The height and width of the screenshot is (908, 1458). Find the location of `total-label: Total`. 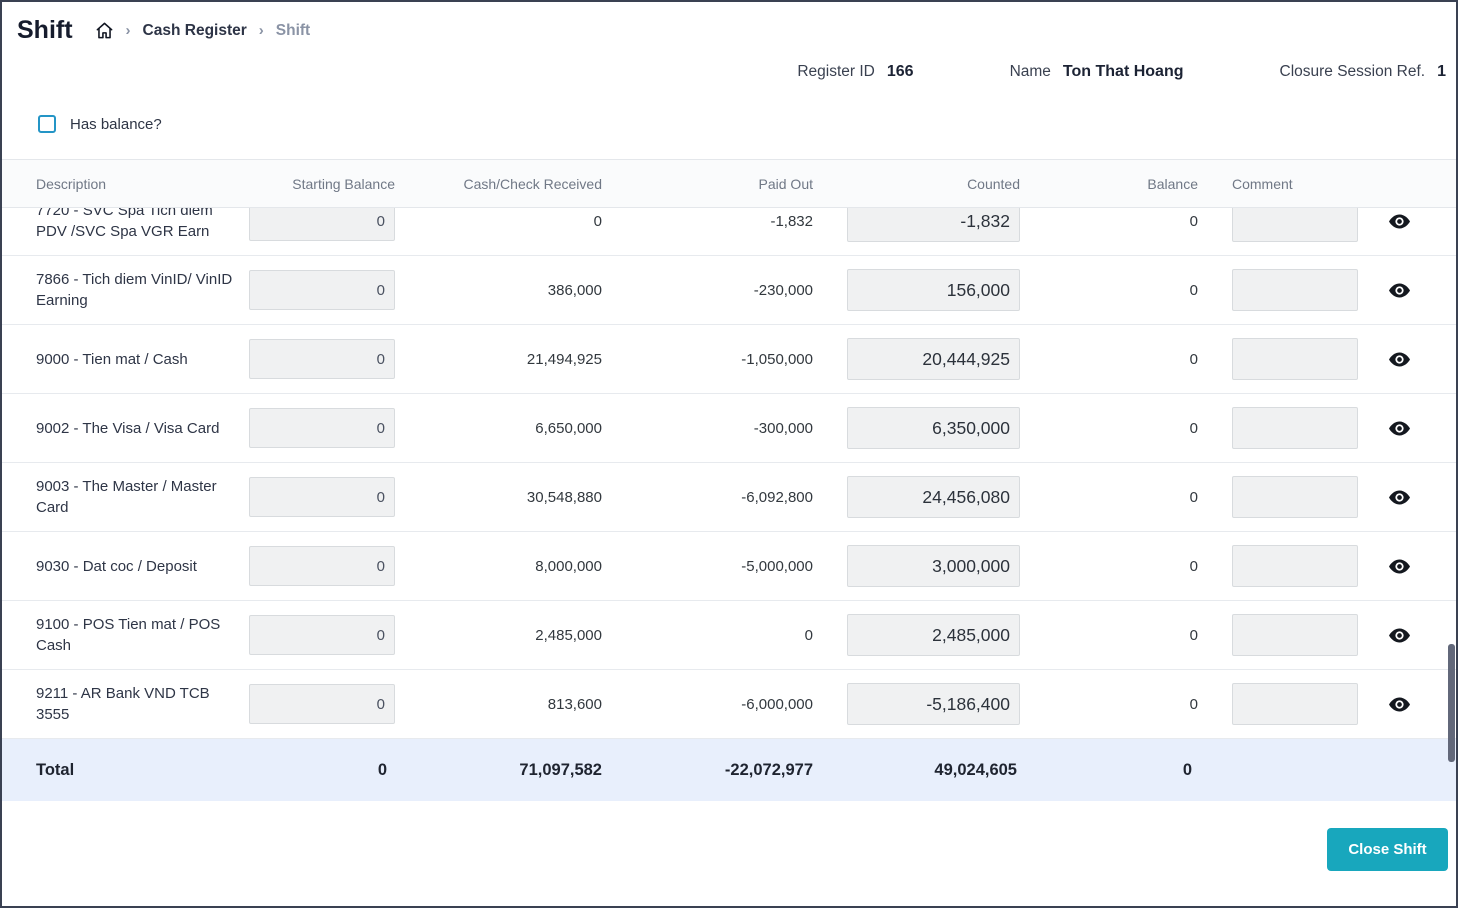

total-label: Total is located at coordinates (55, 769).